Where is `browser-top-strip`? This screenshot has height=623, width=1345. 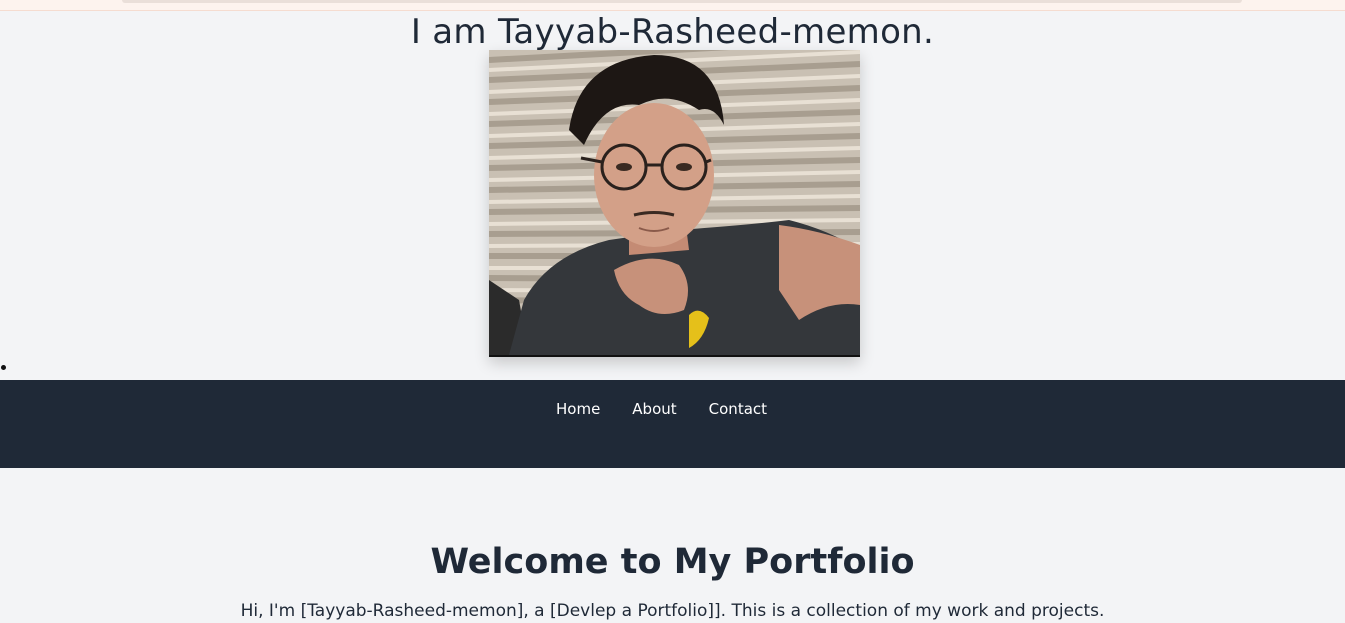 browser-top-strip is located at coordinates (672, 5).